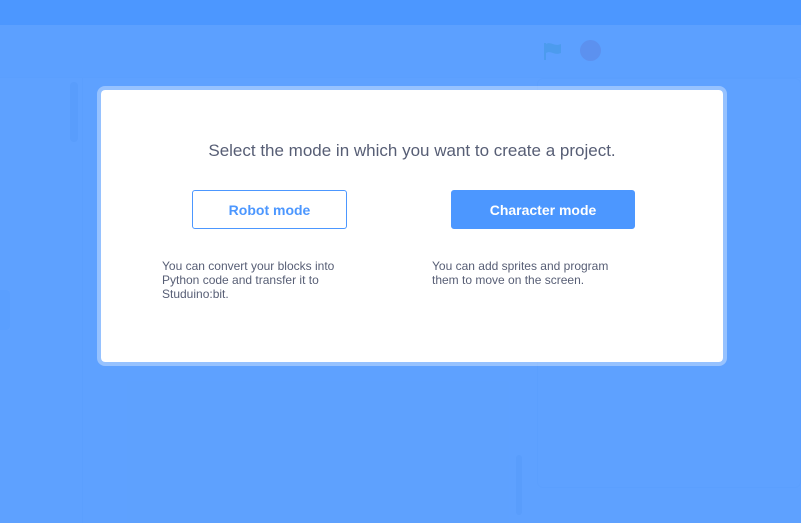  What do you see at coordinates (543, 209) in the screenshot?
I see `character-mode-button: Character mode` at bounding box center [543, 209].